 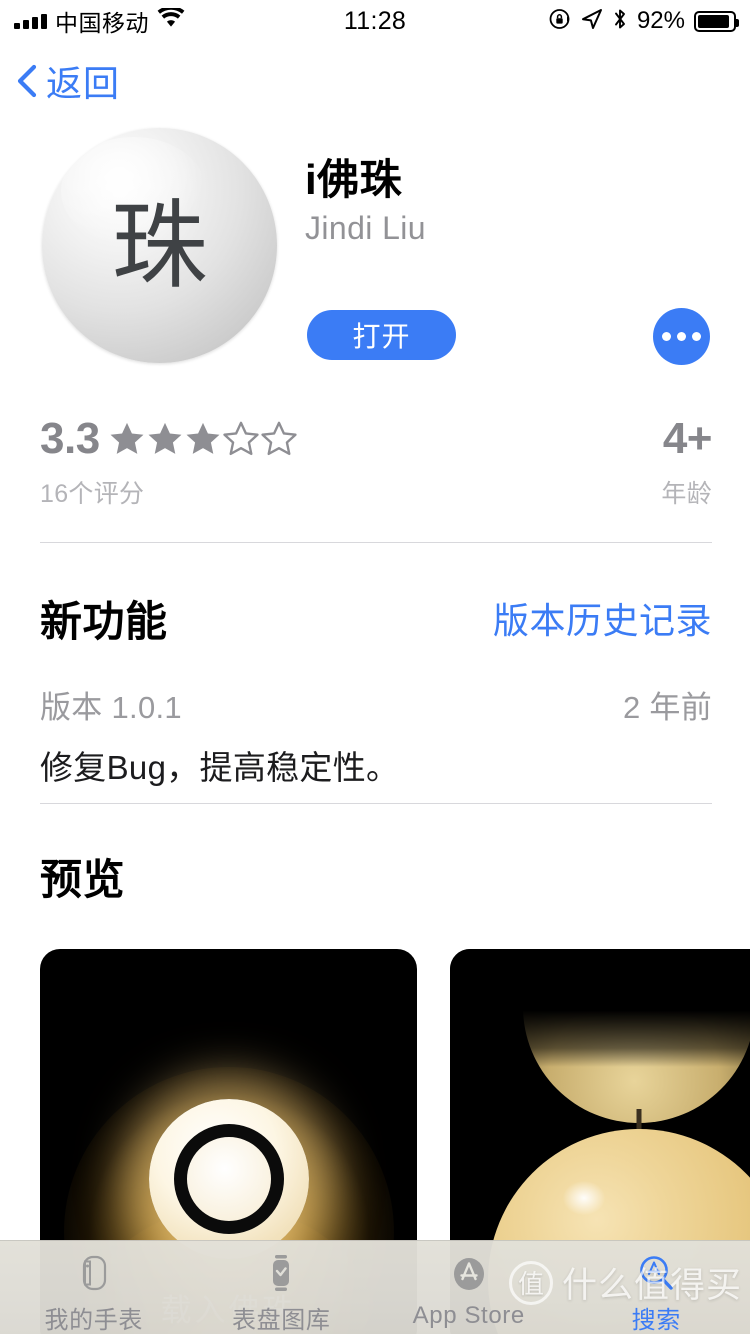 I want to click on tab-bar: 我的手表 表盘图库 App Store 搜索, so click(x=375, y=1287).